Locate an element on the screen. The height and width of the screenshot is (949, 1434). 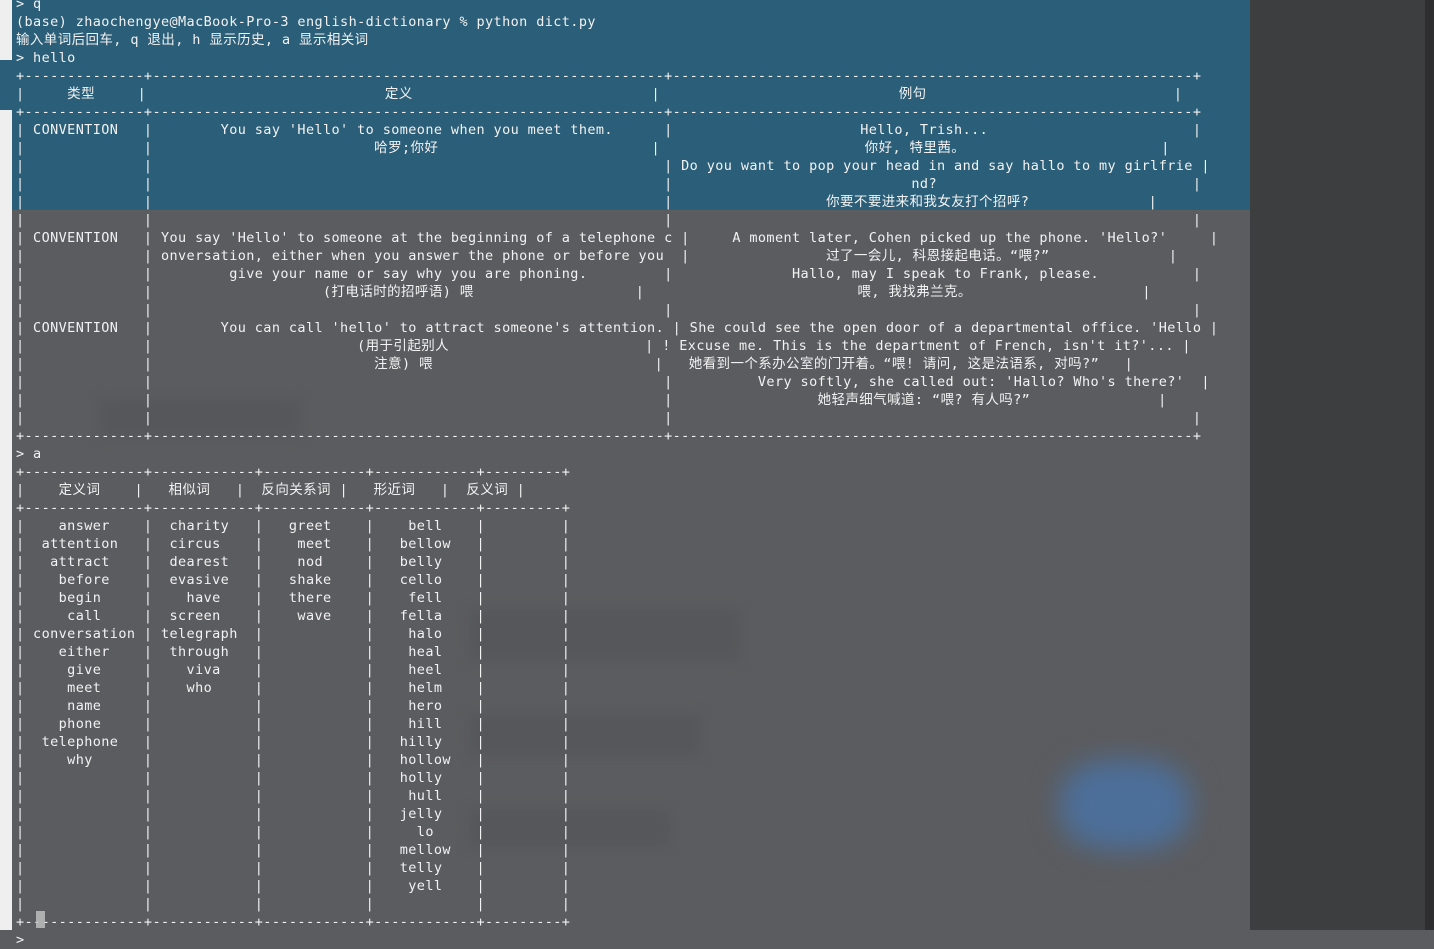
terminal-line: | | | | telly | | is located at coordinates (293, 868).